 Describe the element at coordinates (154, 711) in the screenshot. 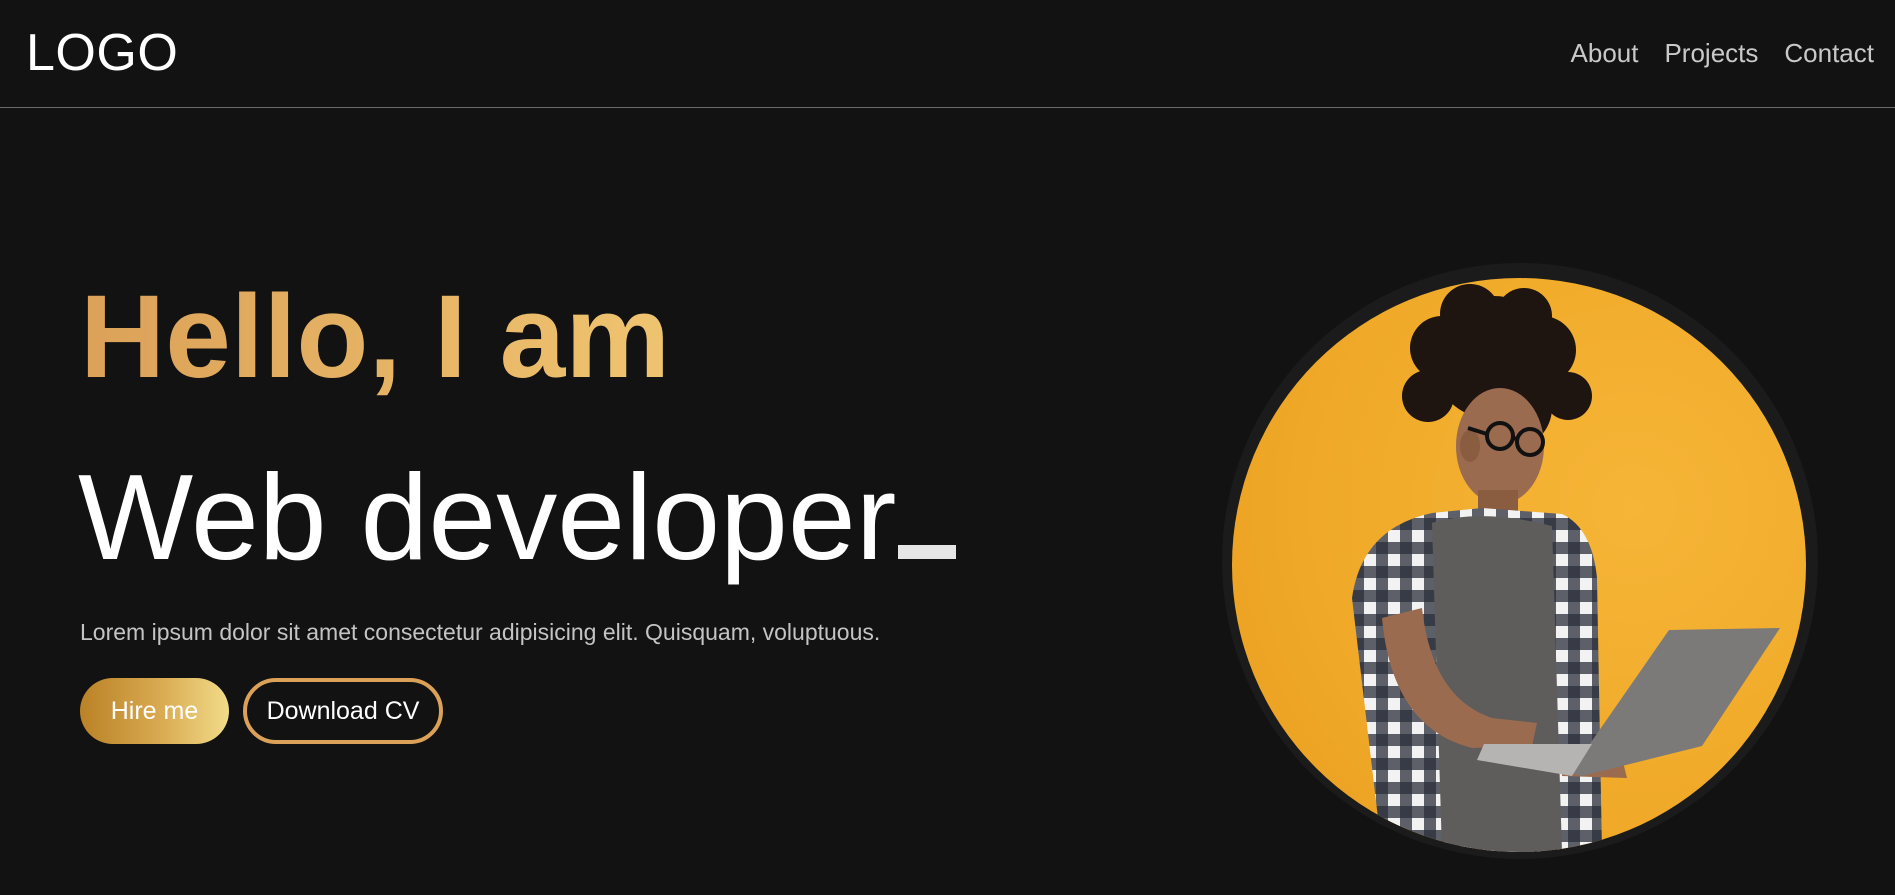

I see `hire-me-button: Hire me` at that location.